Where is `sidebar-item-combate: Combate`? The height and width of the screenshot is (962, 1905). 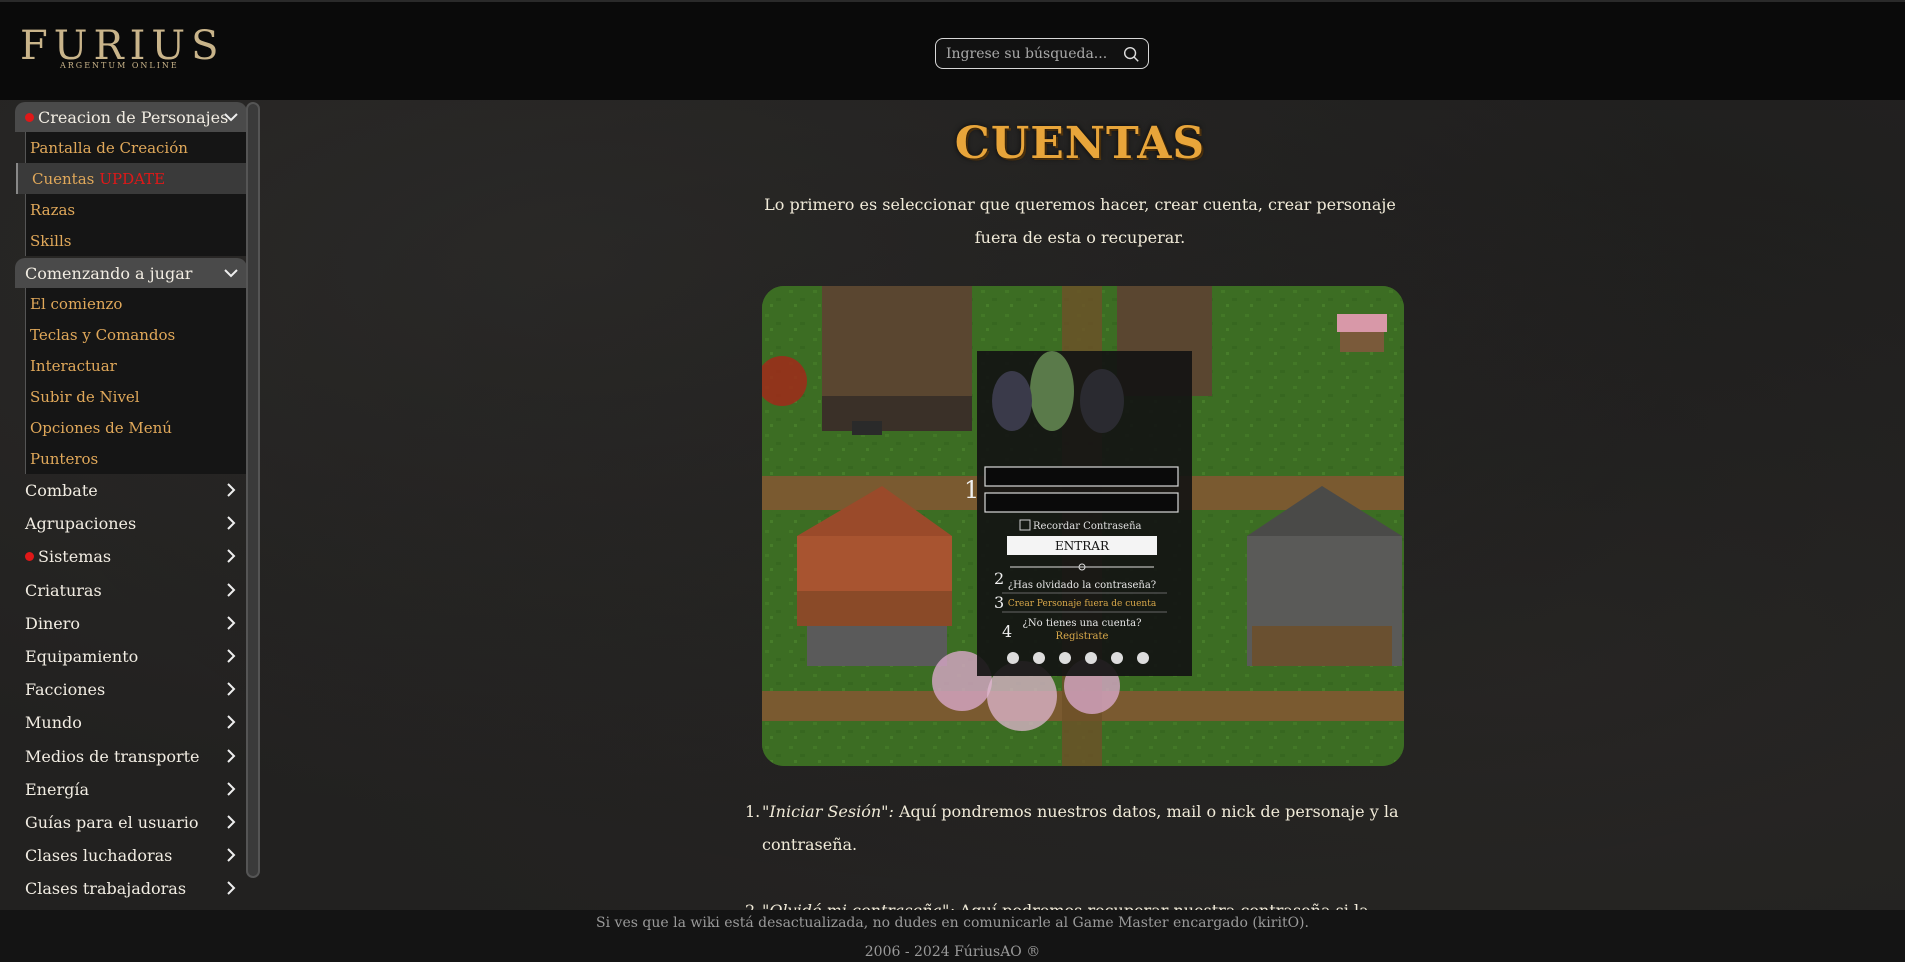
sidebar-item-combate: Combate is located at coordinates (131, 490).